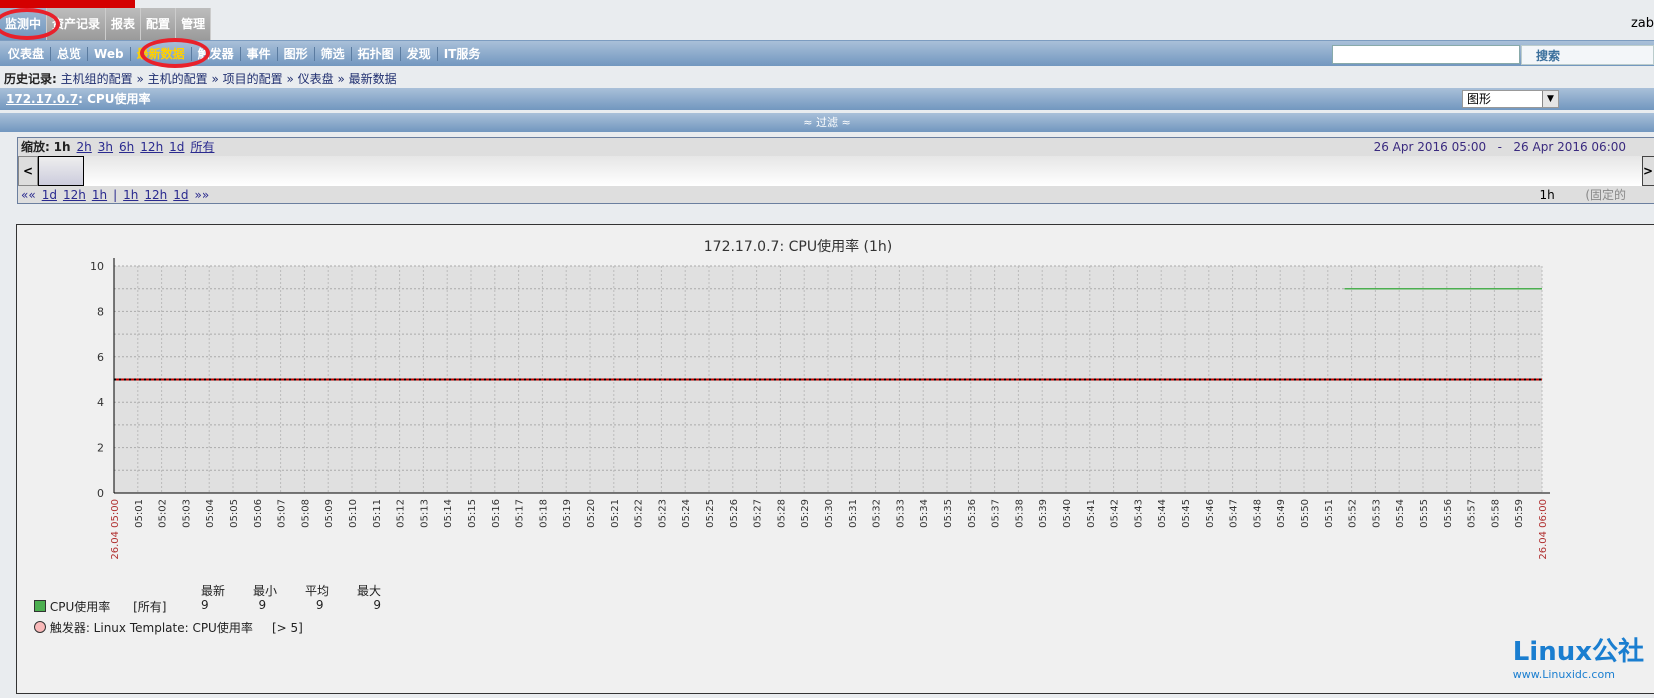 This screenshot has height=698, width=1654. I want to click on zoom-label: 缩放:, so click(35, 147).